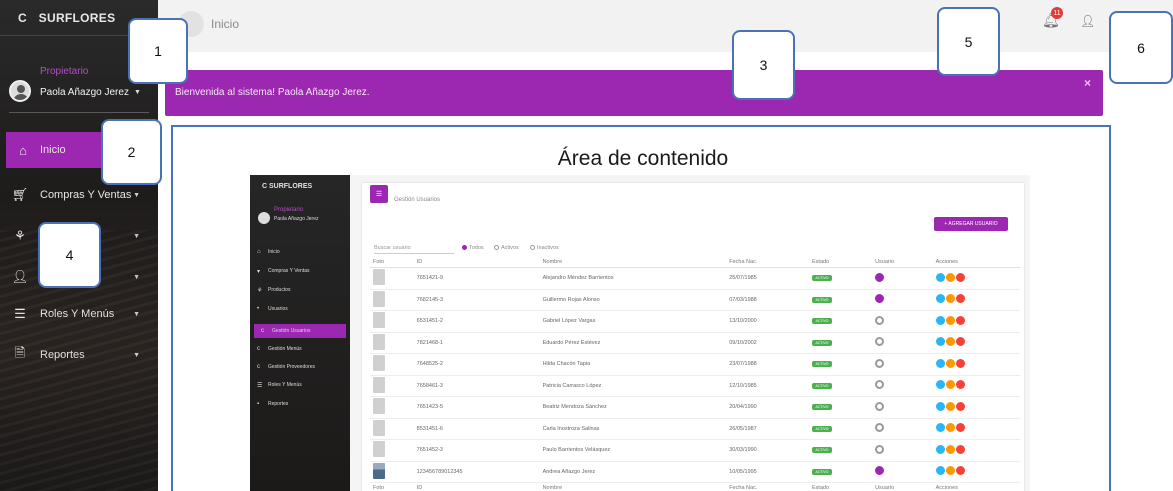  Describe the element at coordinates (392, 262) in the screenshot. I see `column-header: Foto` at that location.